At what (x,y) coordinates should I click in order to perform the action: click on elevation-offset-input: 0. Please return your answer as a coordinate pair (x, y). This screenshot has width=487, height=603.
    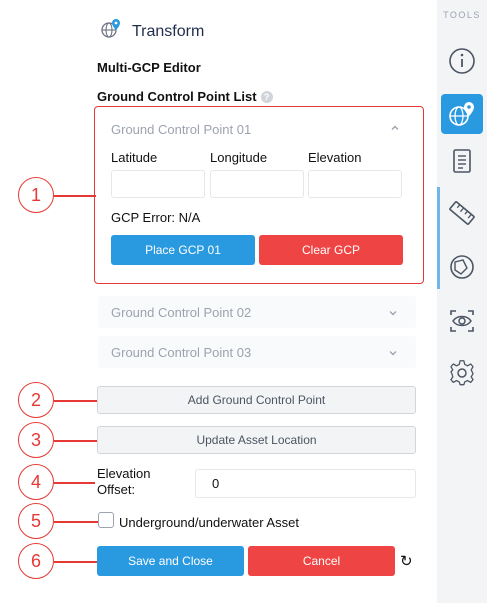
    Looking at the image, I should click on (305, 483).